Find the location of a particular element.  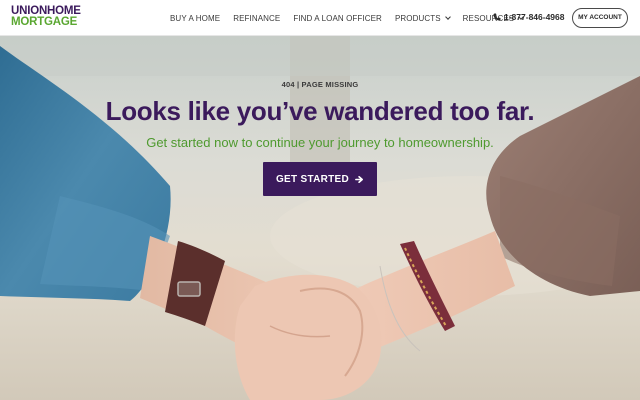

nav-label: PRODUCTS is located at coordinates (417, 18).